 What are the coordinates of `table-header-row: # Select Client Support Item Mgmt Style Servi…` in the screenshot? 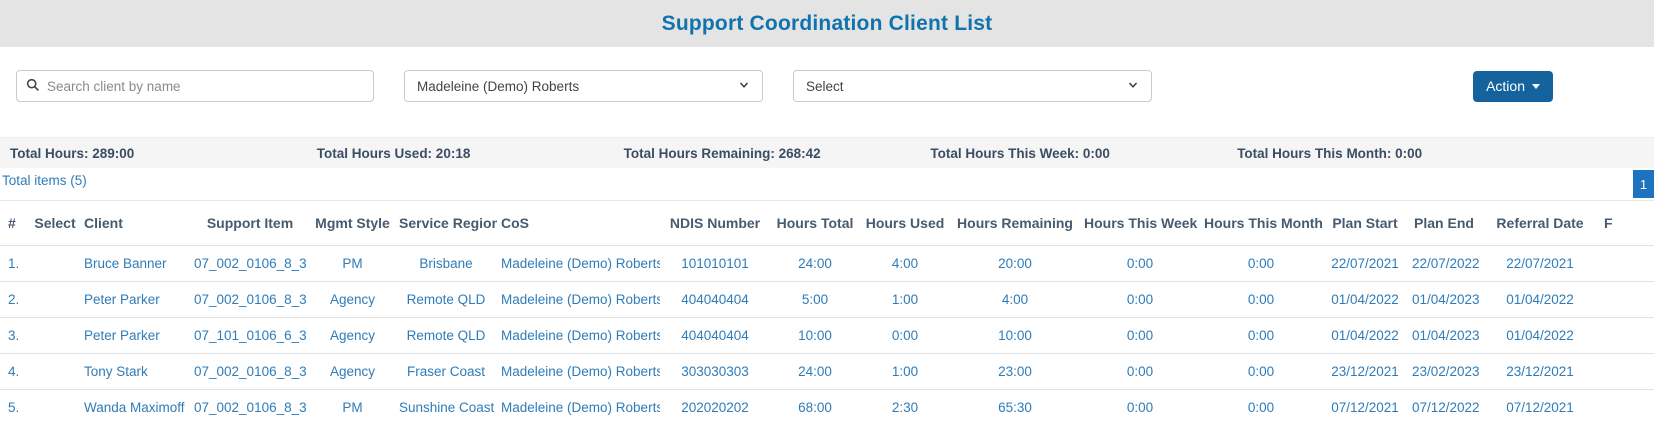 It's located at (827, 223).